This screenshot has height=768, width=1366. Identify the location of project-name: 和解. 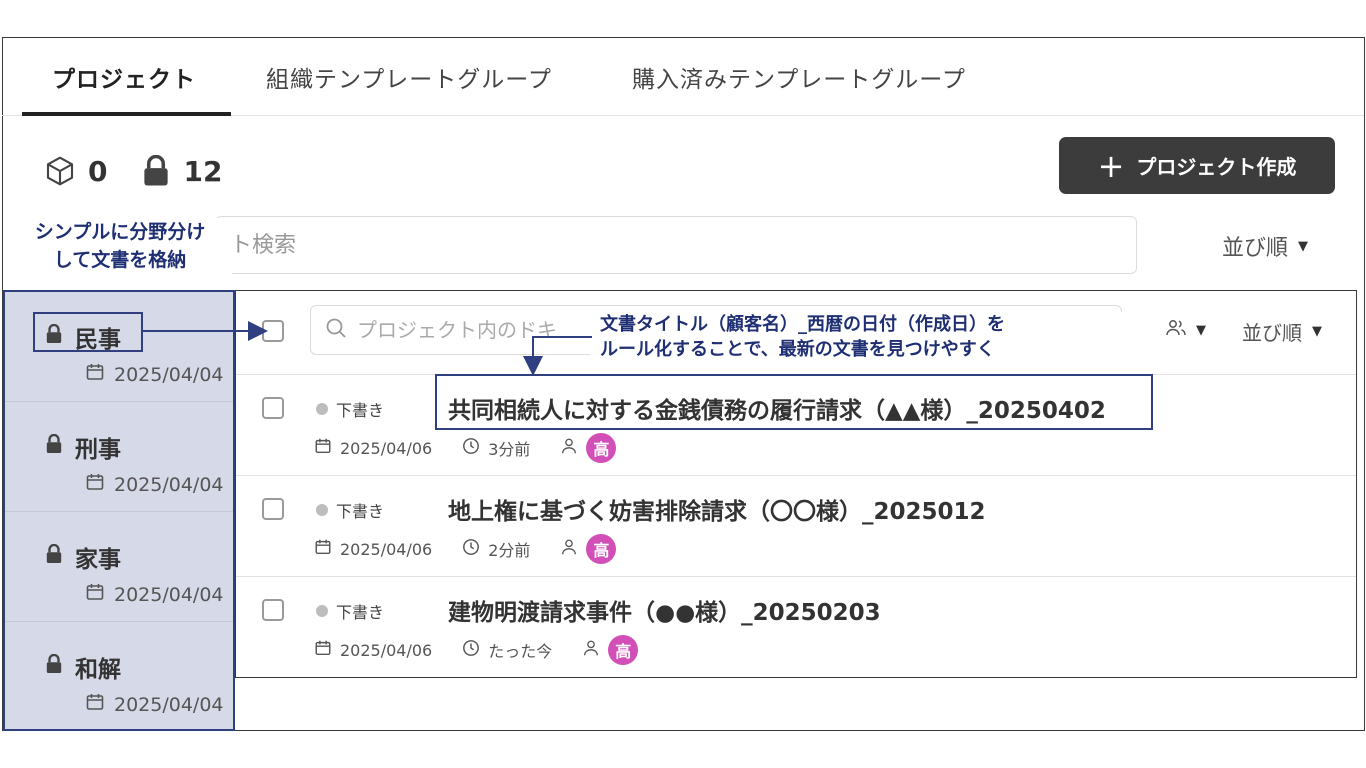
(98, 670).